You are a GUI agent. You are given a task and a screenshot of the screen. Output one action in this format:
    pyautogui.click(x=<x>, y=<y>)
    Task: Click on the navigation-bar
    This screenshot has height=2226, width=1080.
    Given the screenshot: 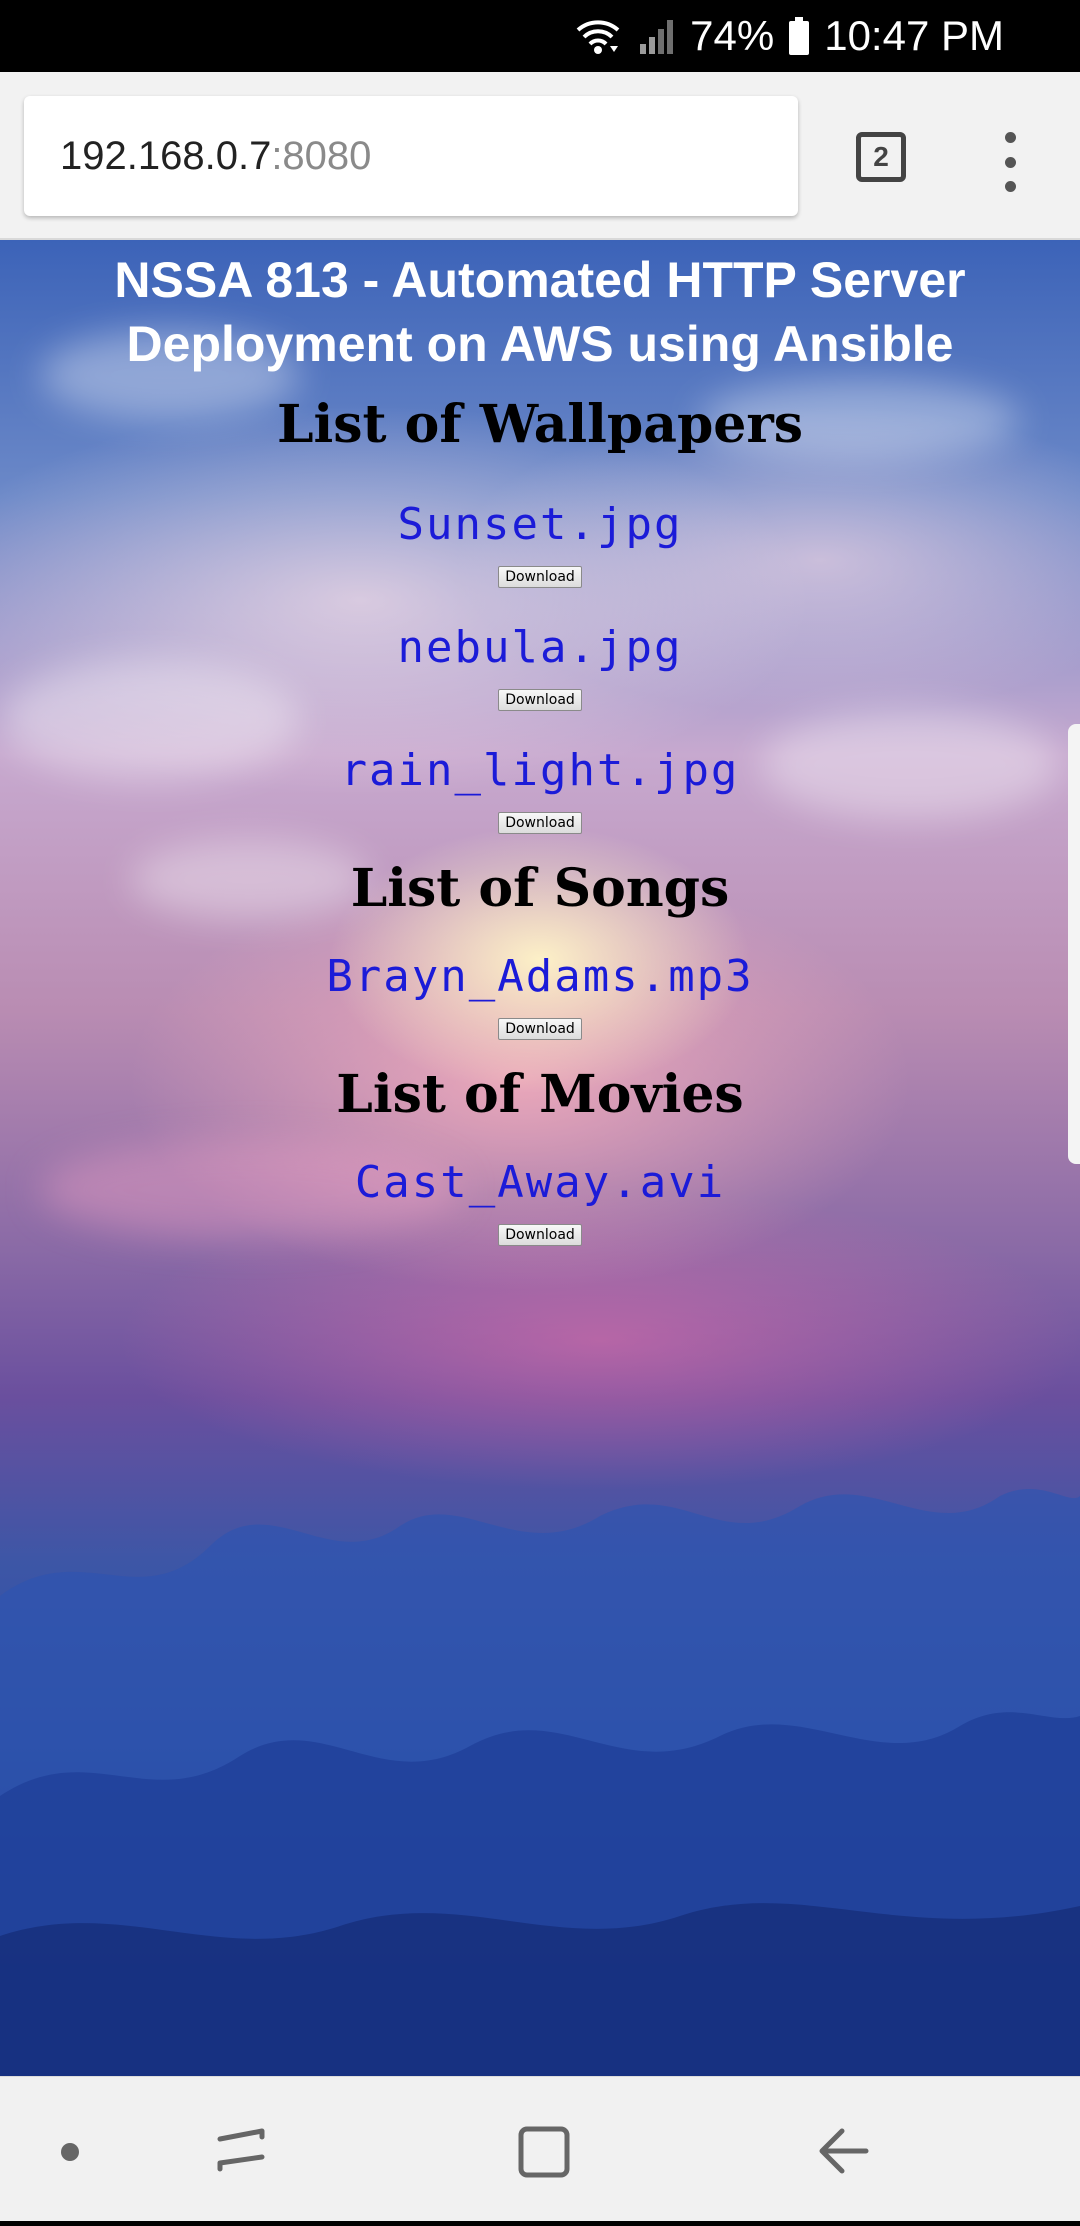 What is the action you would take?
    pyautogui.click(x=540, y=2148)
    